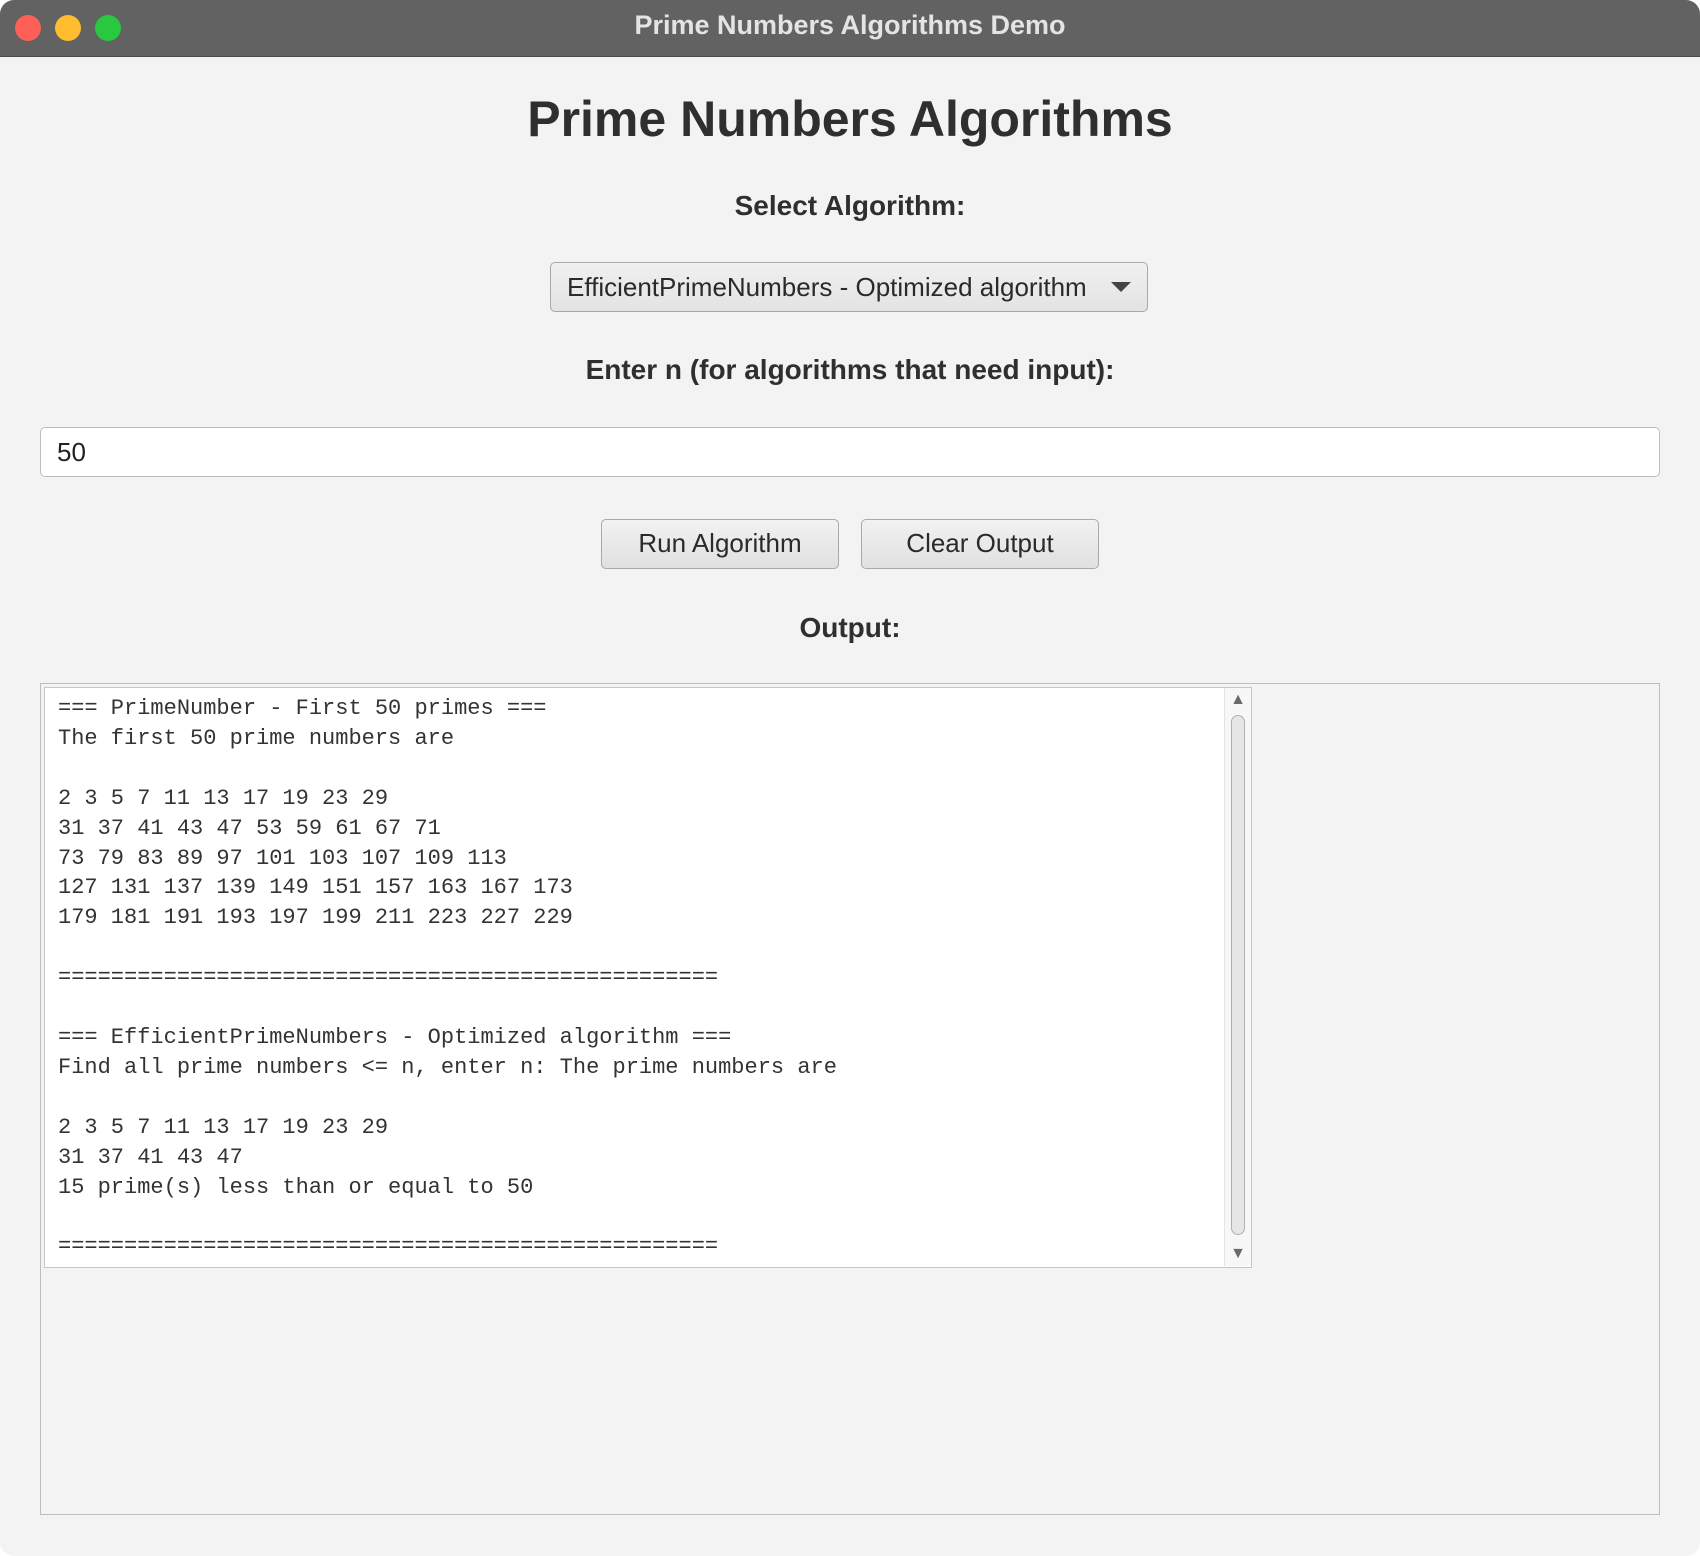 The image size is (1700, 1556). Describe the element at coordinates (980, 544) in the screenshot. I see `clear-output-button: Clear Output` at that location.